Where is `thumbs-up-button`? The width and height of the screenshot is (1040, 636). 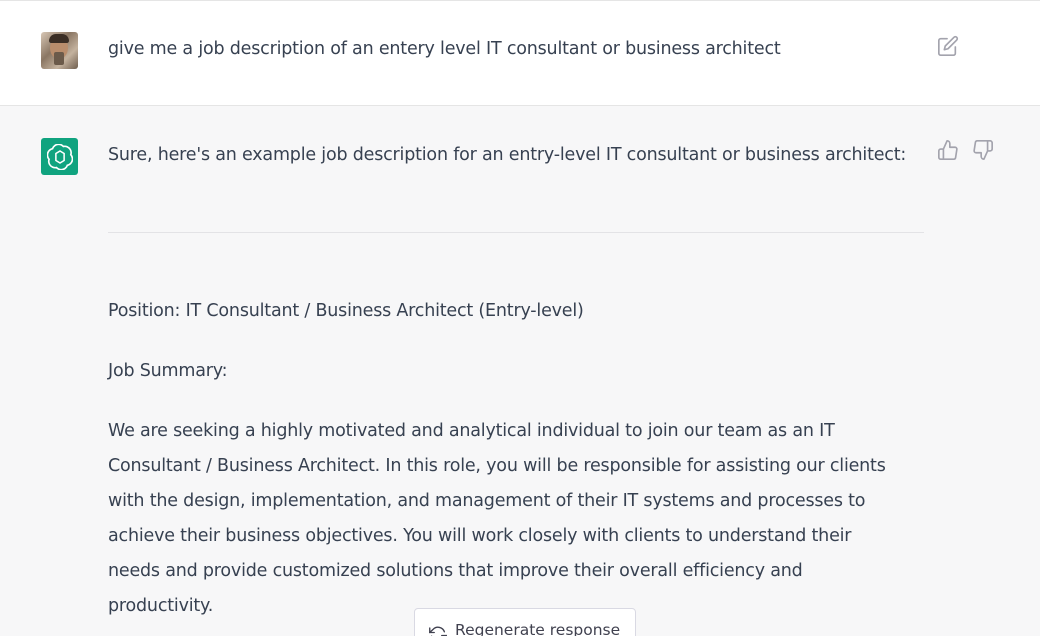 thumbs-up-button is located at coordinates (949, 151).